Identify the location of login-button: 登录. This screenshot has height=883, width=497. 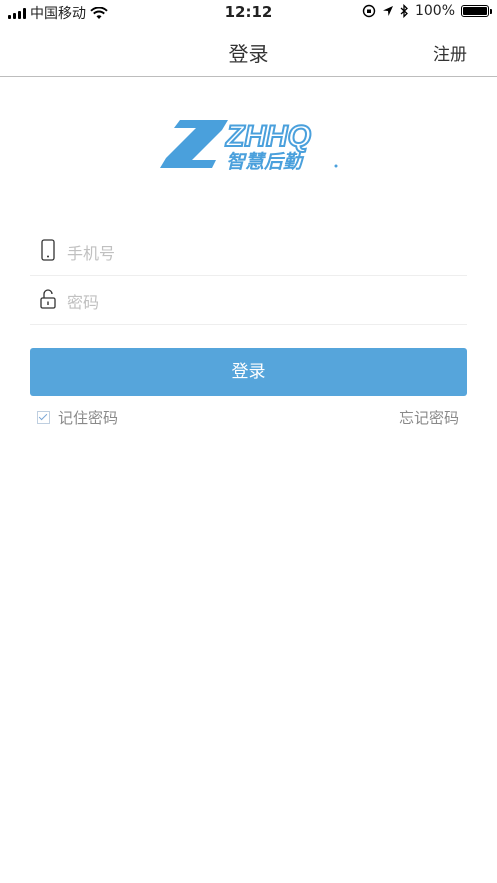
(248, 372).